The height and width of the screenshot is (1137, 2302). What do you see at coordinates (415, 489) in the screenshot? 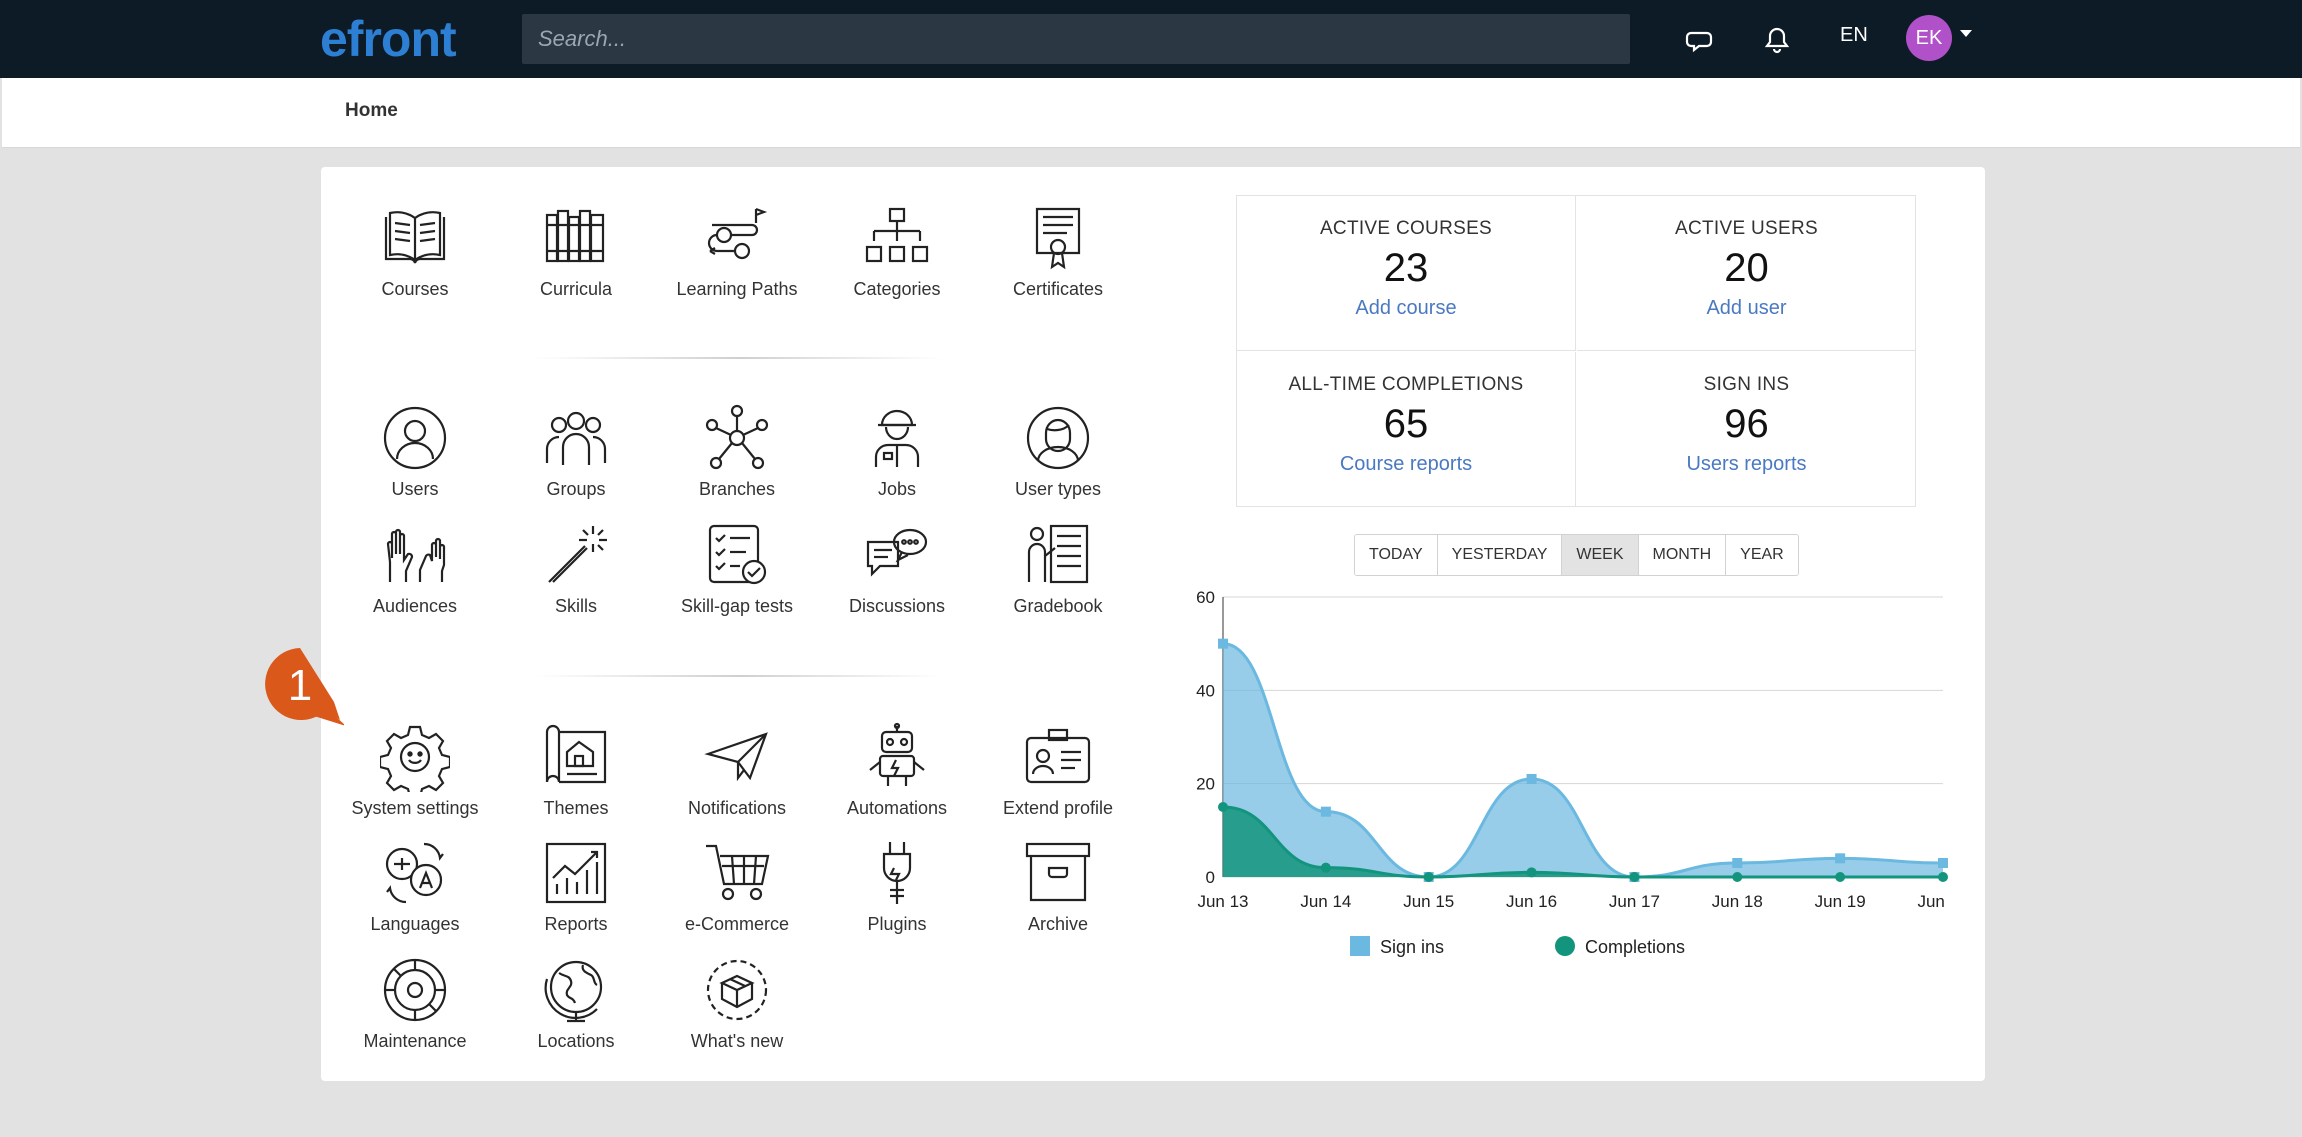
I see `tile-label: Users` at bounding box center [415, 489].